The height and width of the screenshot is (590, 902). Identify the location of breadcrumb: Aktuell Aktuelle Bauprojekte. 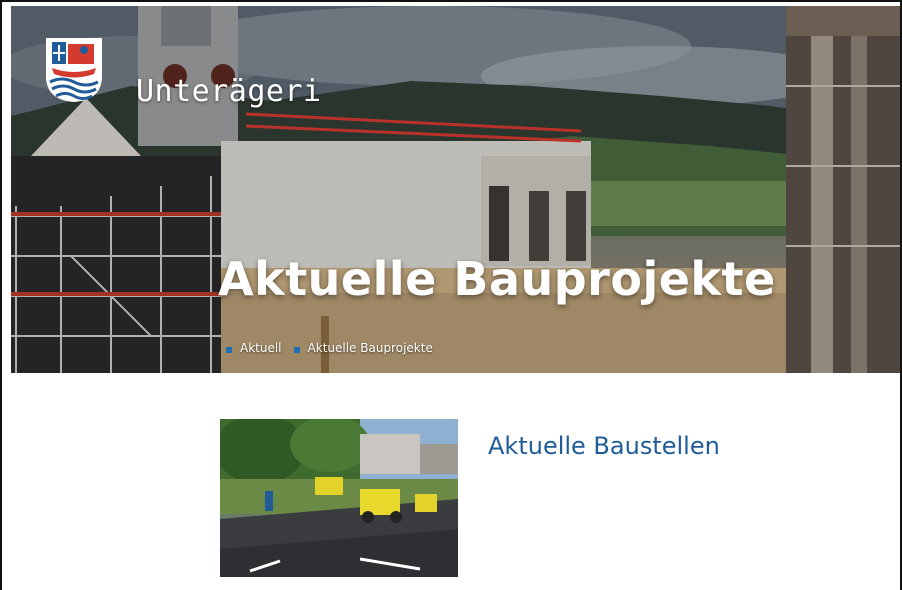
(335, 348).